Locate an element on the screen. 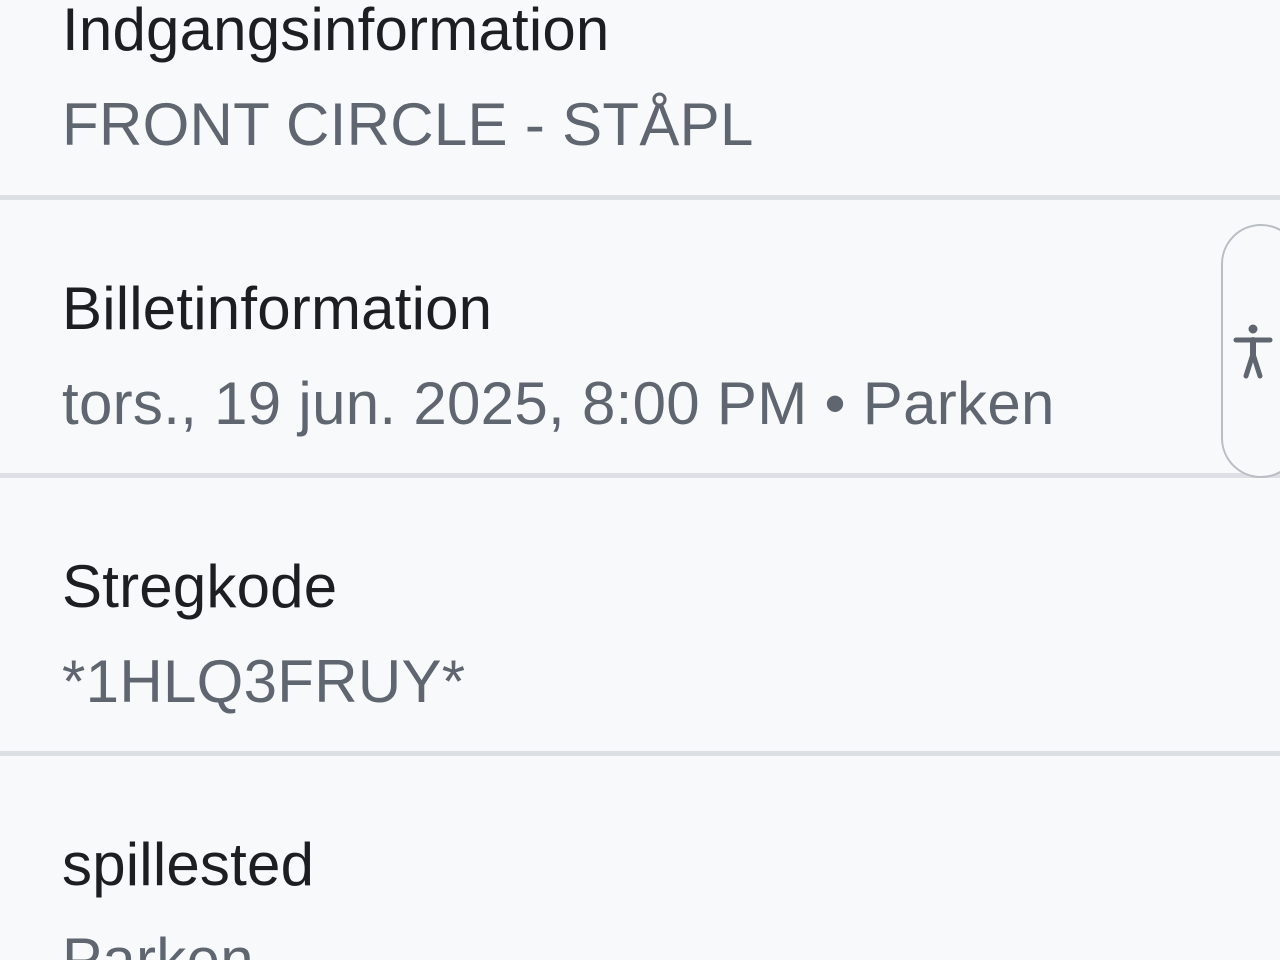 This screenshot has width=1280, height=960. entry-info-value: FRONT CIRCLE - STÅPL is located at coordinates (408, 124).